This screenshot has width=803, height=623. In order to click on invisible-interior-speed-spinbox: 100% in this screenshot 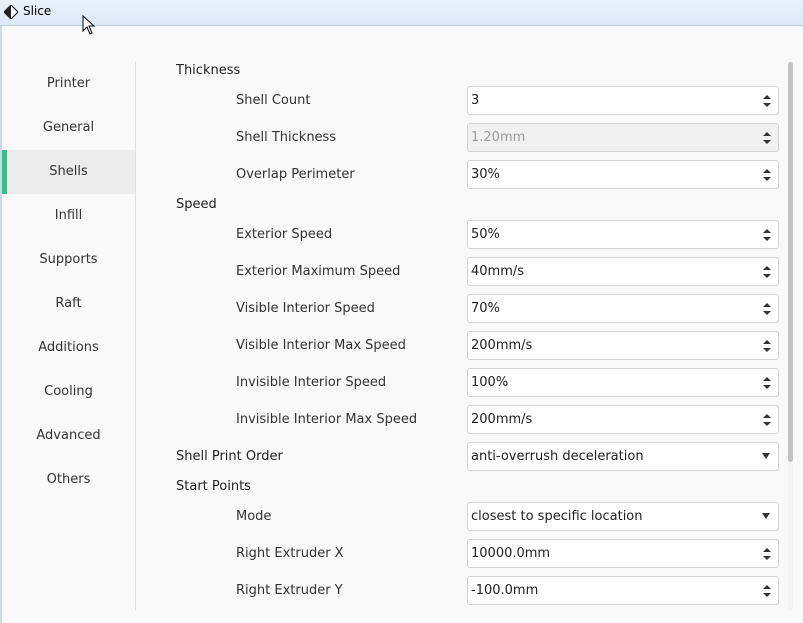, I will do `click(623, 382)`.